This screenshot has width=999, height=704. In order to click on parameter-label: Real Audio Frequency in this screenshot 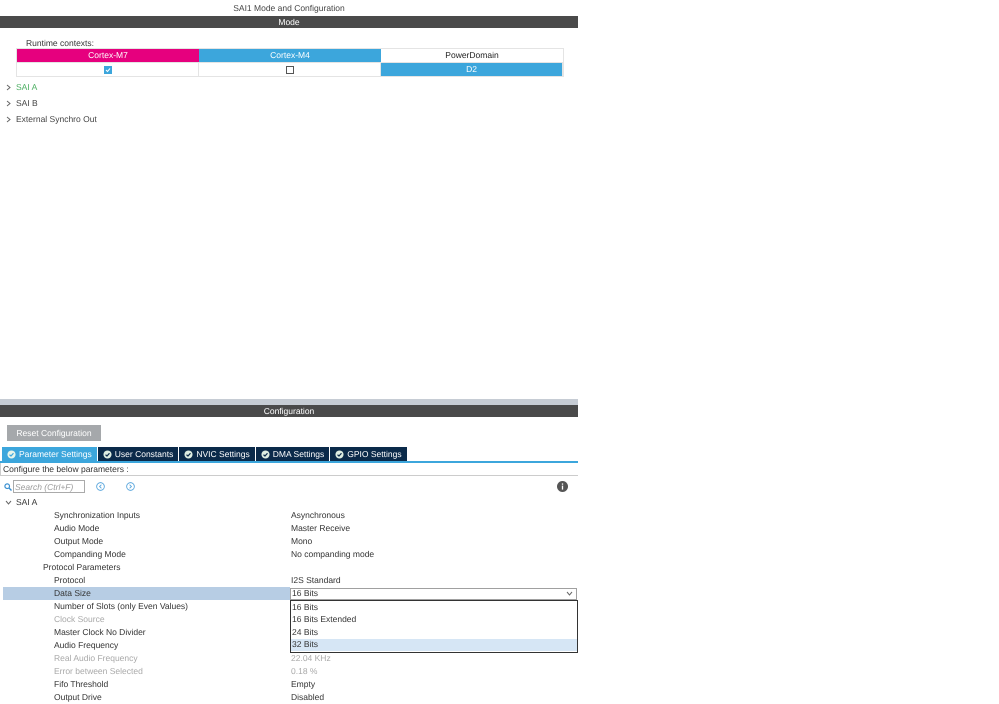, I will do `click(96, 658)`.